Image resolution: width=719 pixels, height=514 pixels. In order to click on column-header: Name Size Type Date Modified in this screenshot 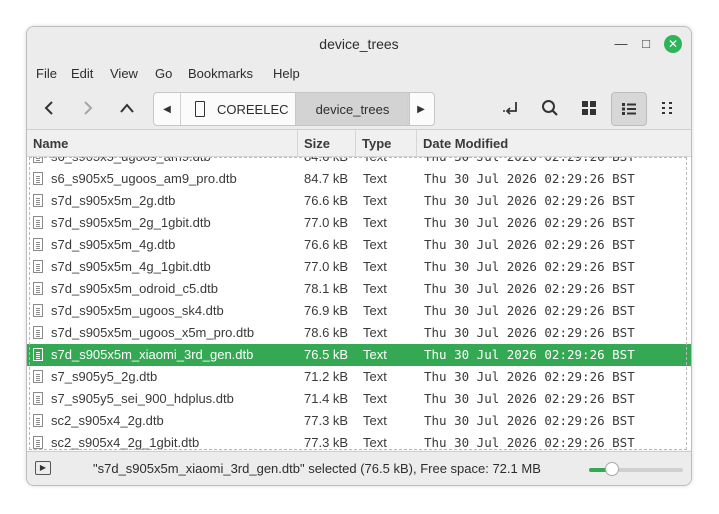, I will do `click(359, 143)`.